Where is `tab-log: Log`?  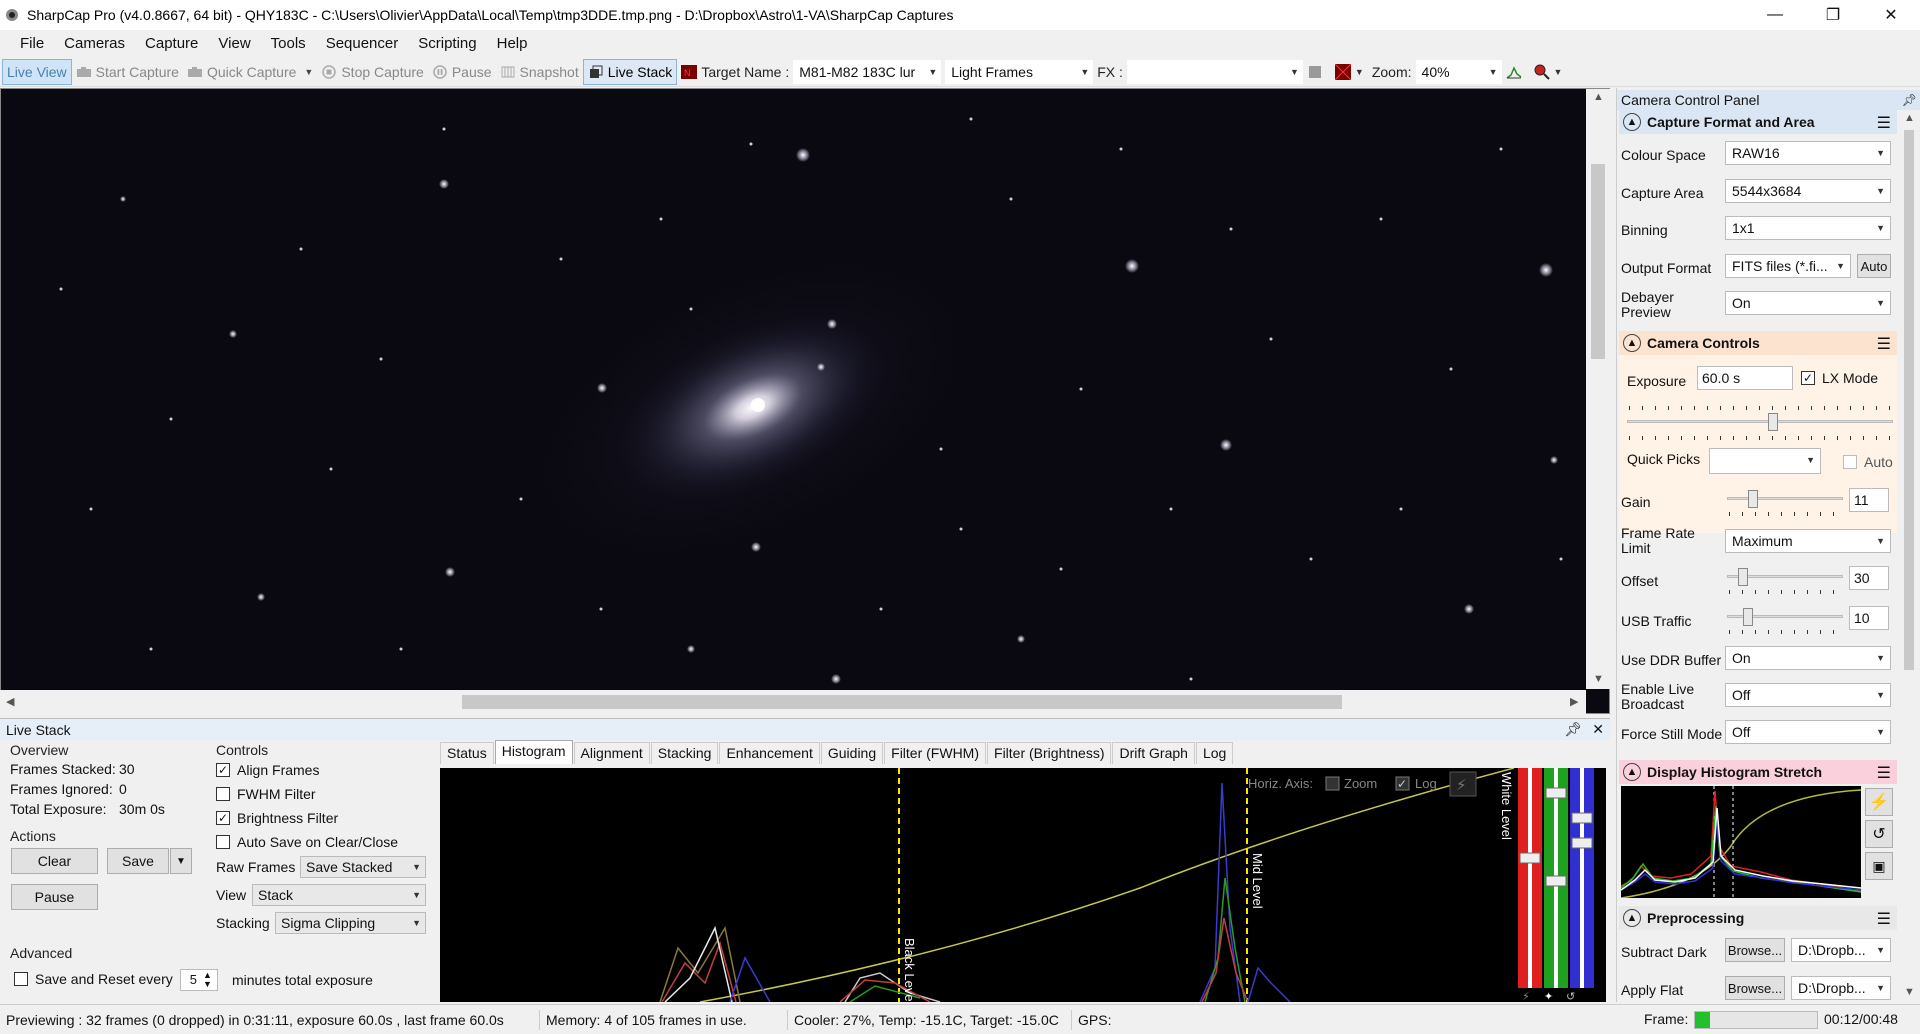 tab-log: Log is located at coordinates (1214, 753).